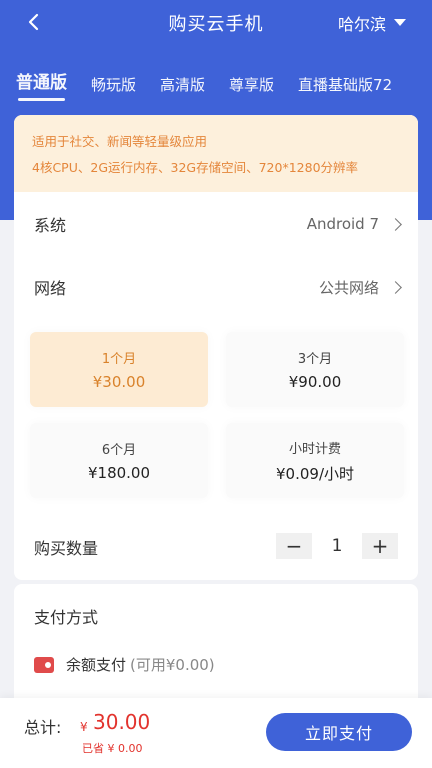  I want to click on network-label: 网络, so click(50, 288).